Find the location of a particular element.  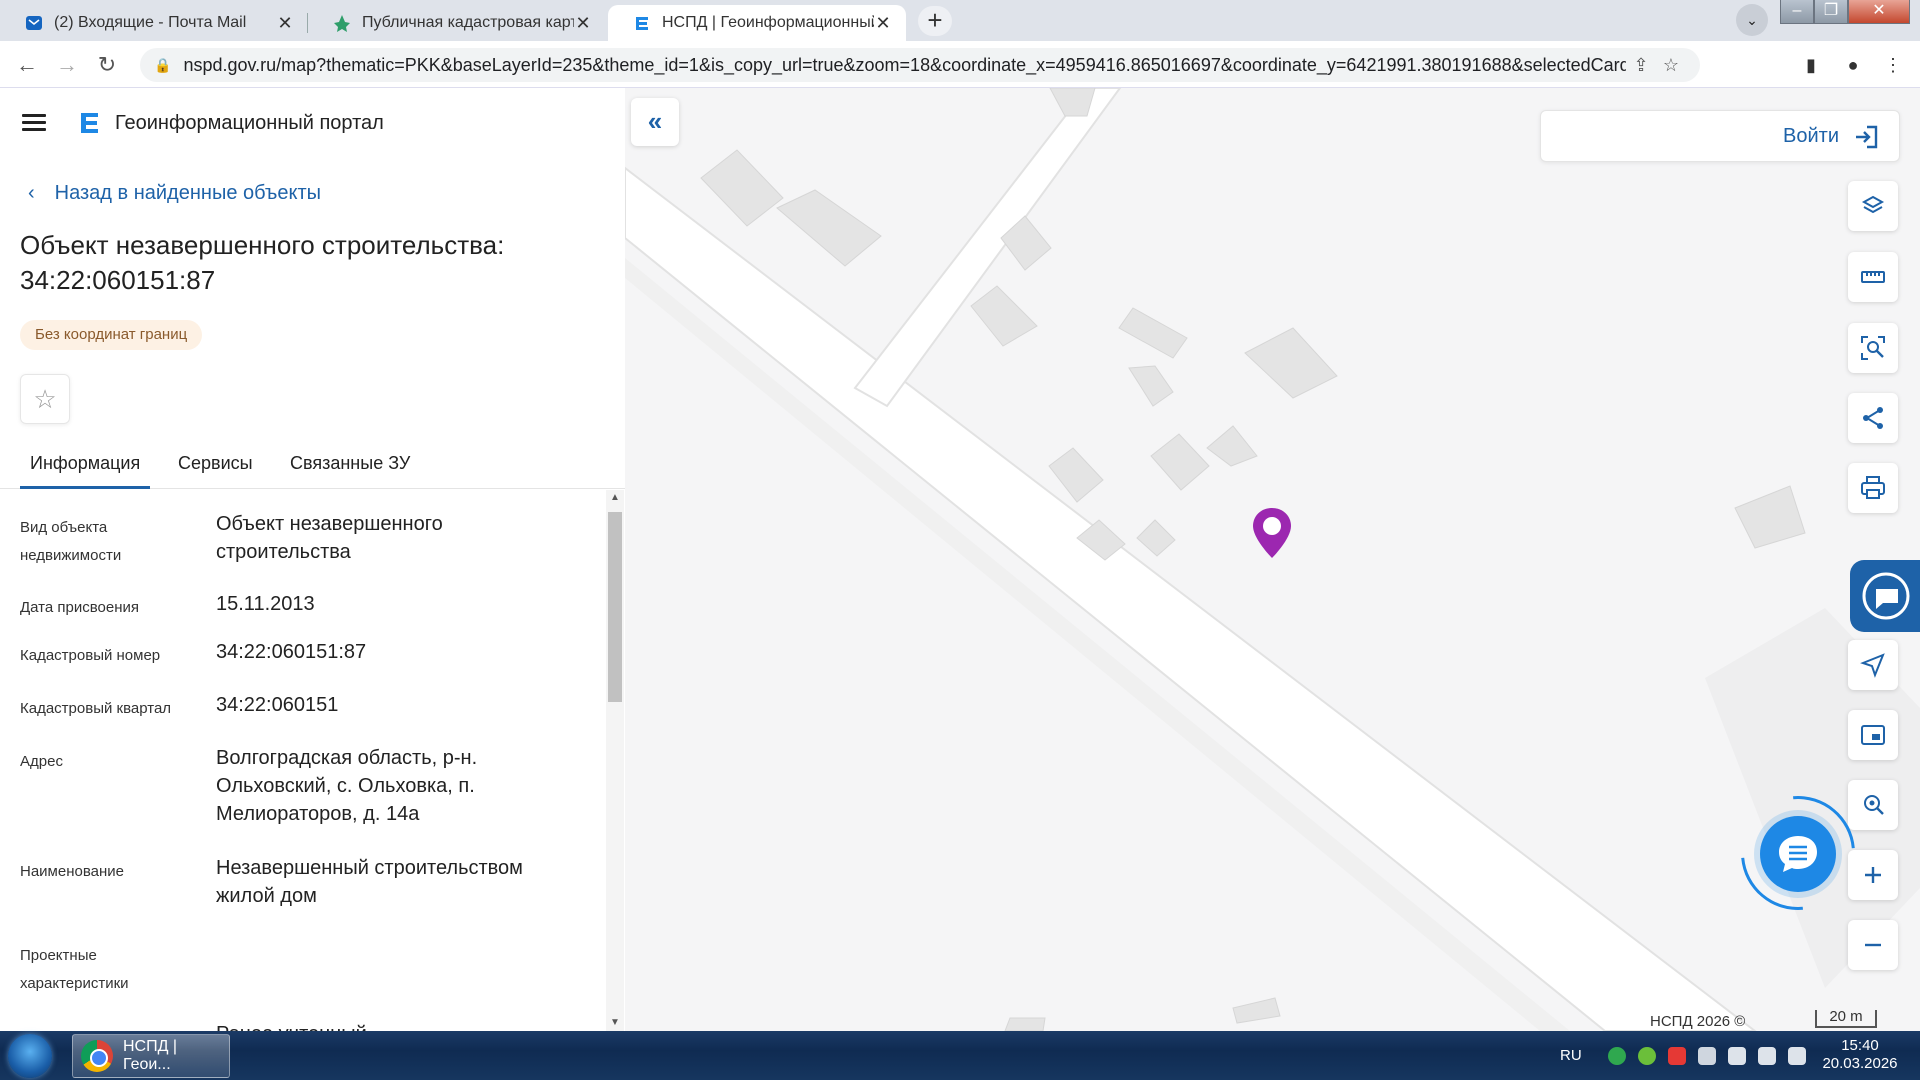

minus-icon is located at coordinates (1873, 945).